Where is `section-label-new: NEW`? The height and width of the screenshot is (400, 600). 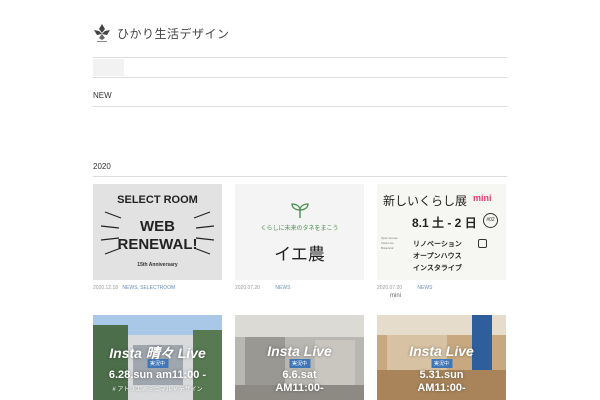 section-label-new: NEW is located at coordinates (102, 95).